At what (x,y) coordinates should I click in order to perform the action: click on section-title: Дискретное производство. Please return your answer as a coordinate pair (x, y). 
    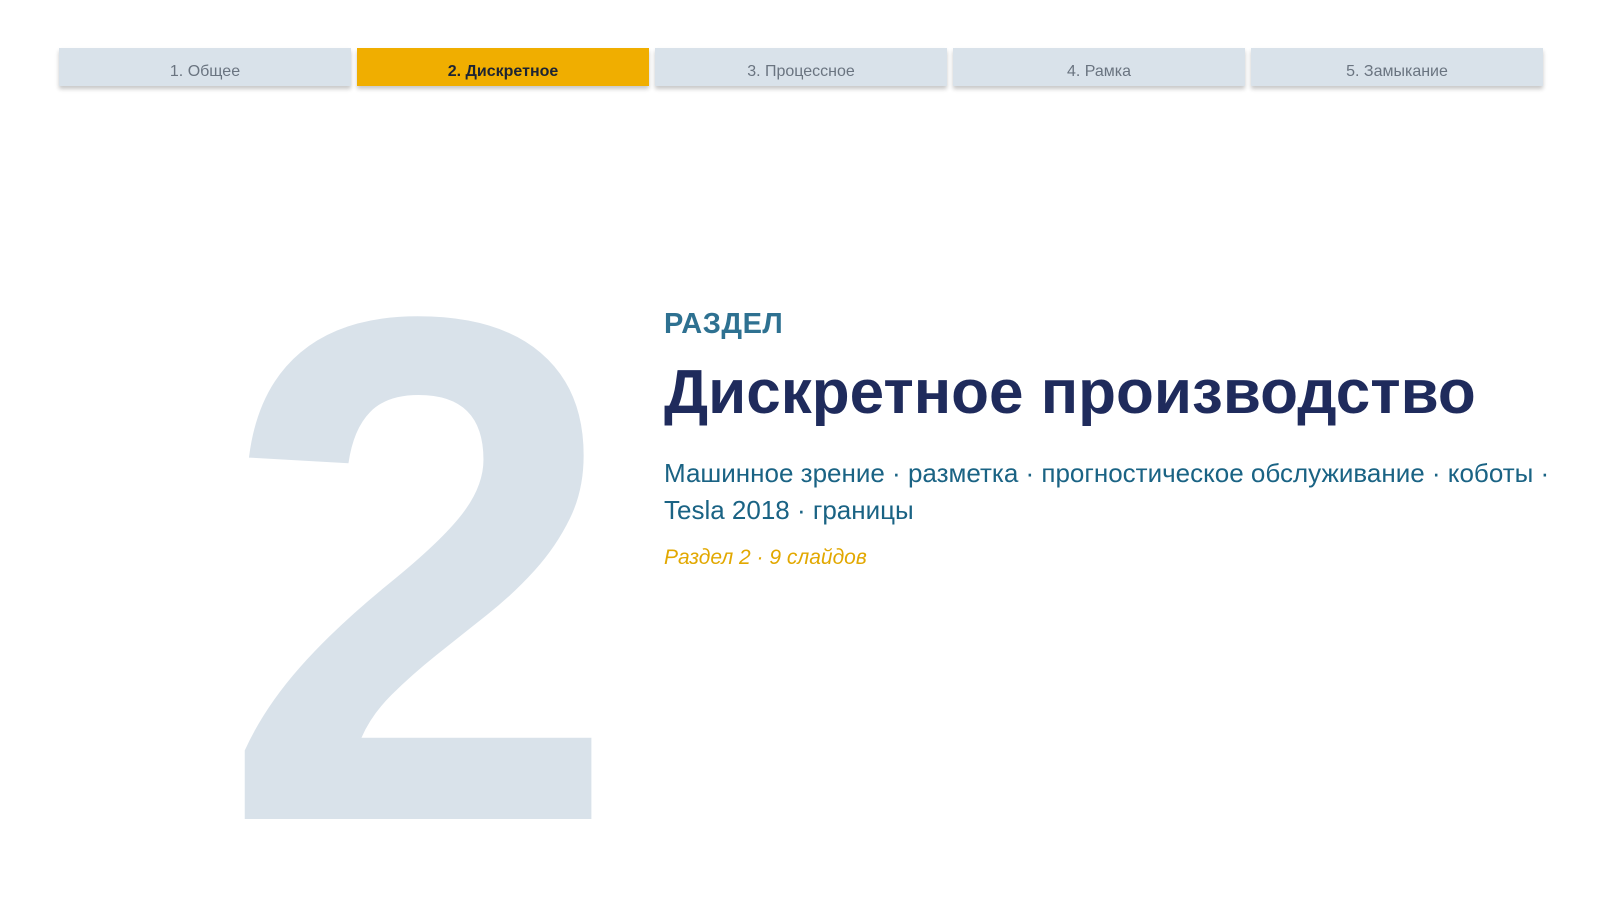
    Looking at the image, I should click on (1070, 392).